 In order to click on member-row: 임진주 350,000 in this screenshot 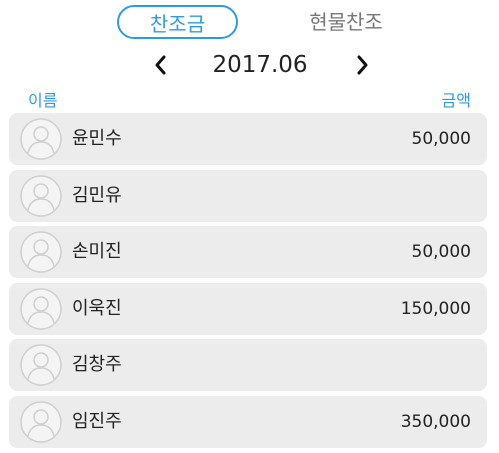, I will do `click(248, 421)`.